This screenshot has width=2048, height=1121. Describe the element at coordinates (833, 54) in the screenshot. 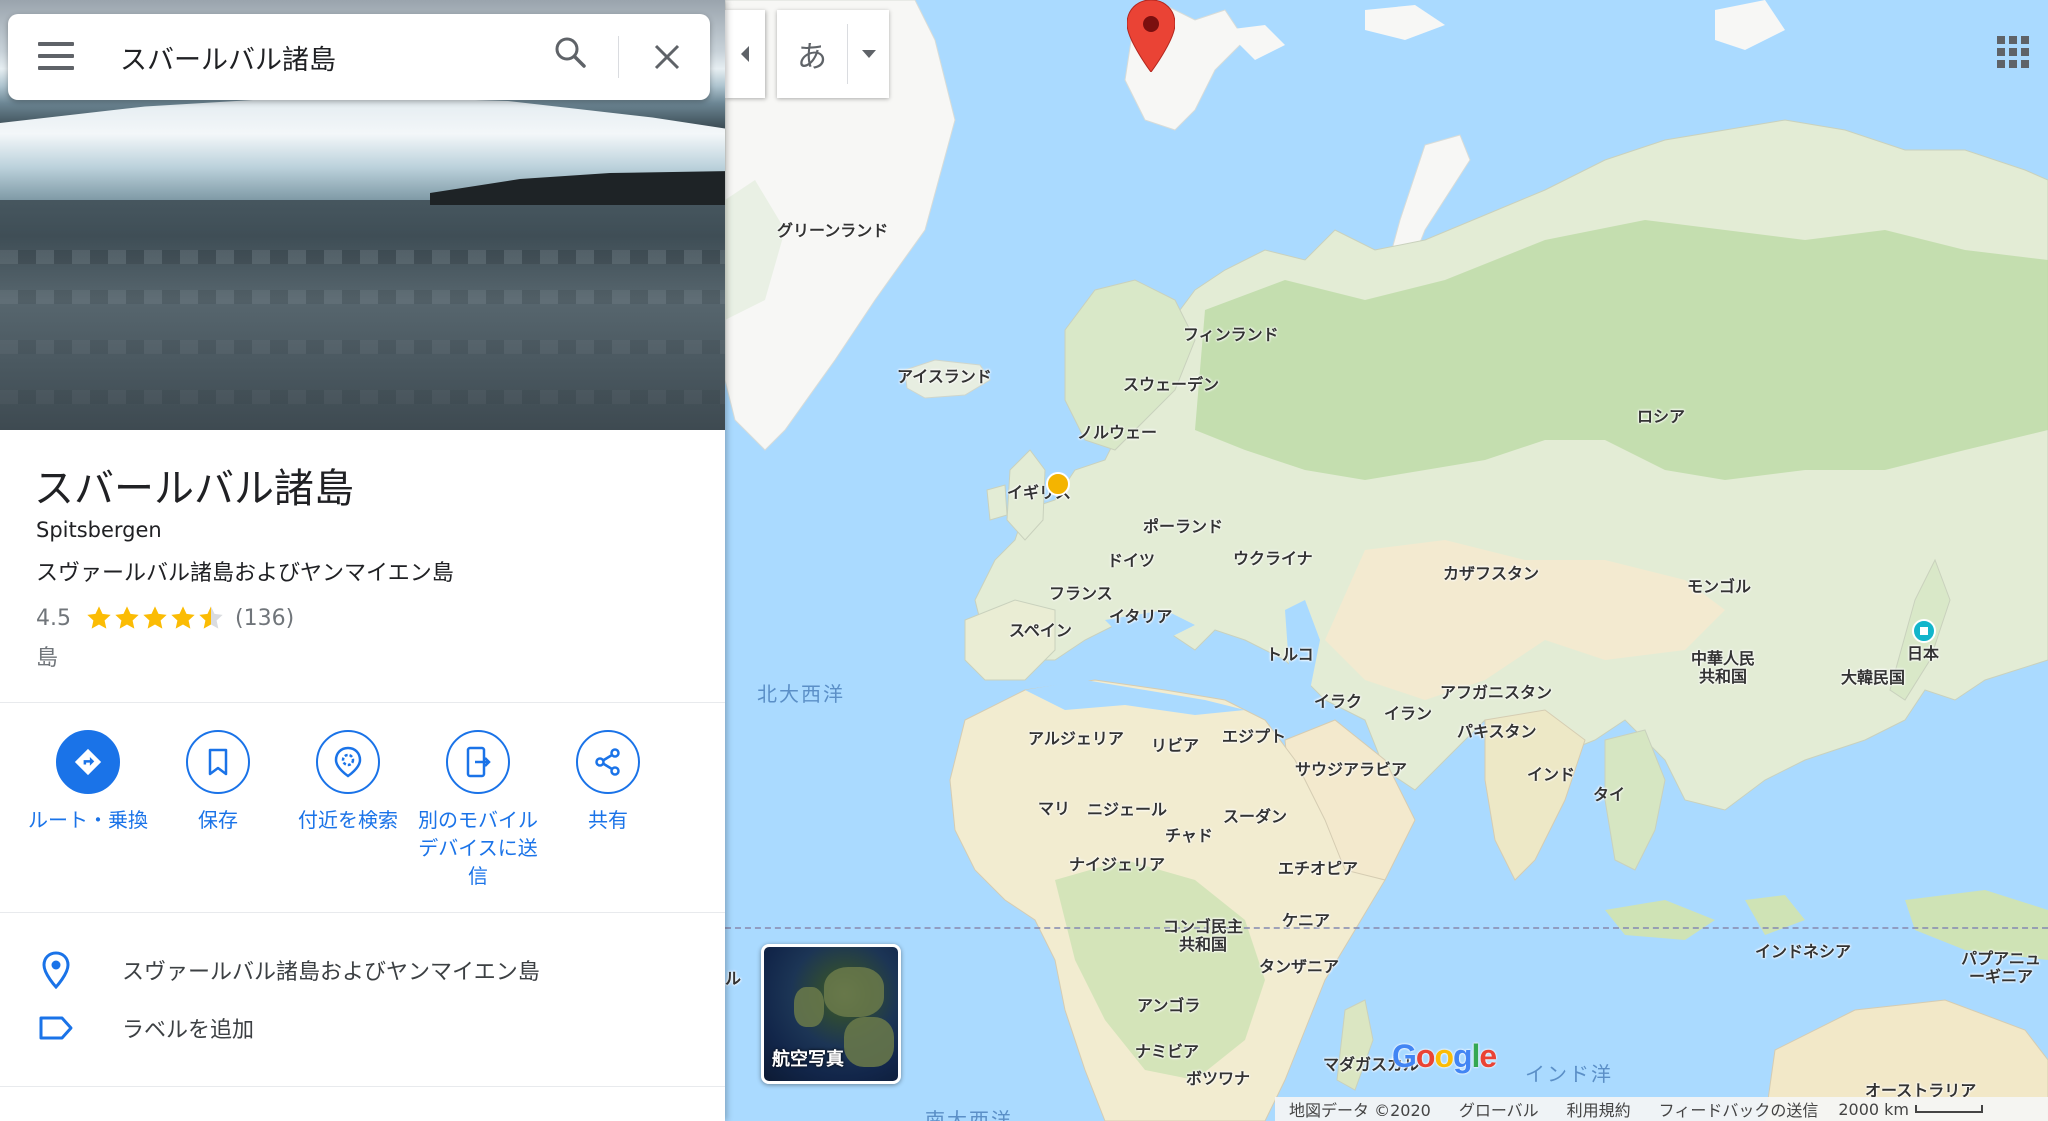

I see `language-toggle-button: あ` at that location.